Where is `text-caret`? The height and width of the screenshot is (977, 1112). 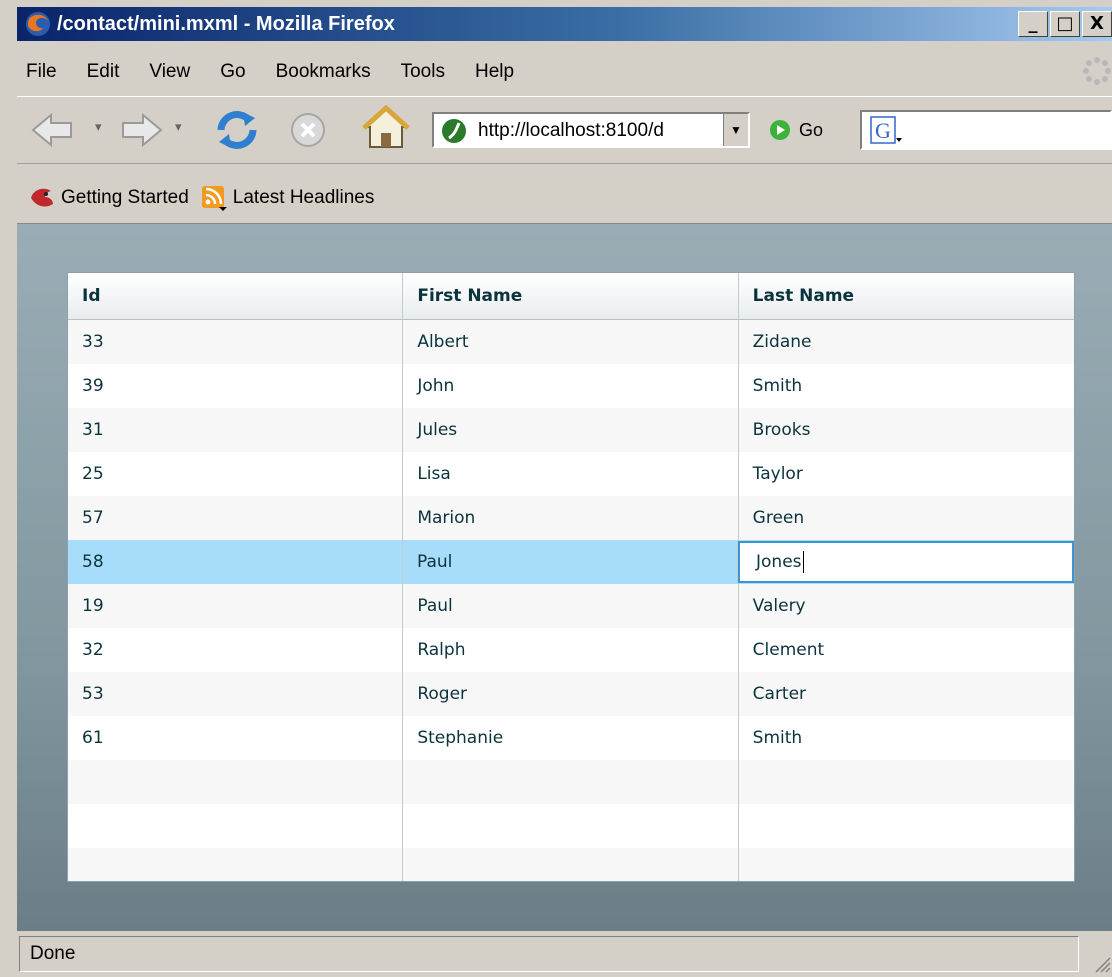
text-caret is located at coordinates (803, 562).